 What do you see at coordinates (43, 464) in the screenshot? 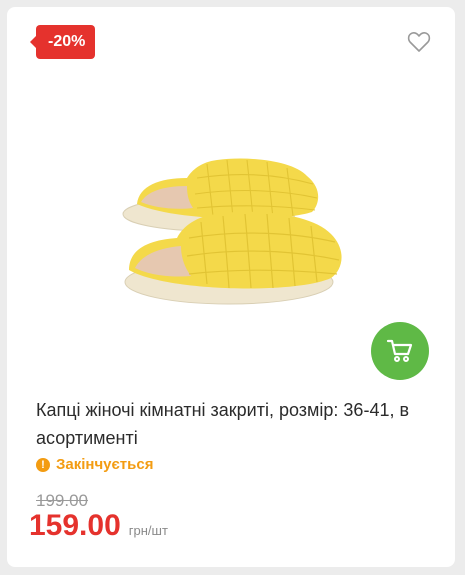
I see `exclamation-icon: !` at bounding box center [43, 464].